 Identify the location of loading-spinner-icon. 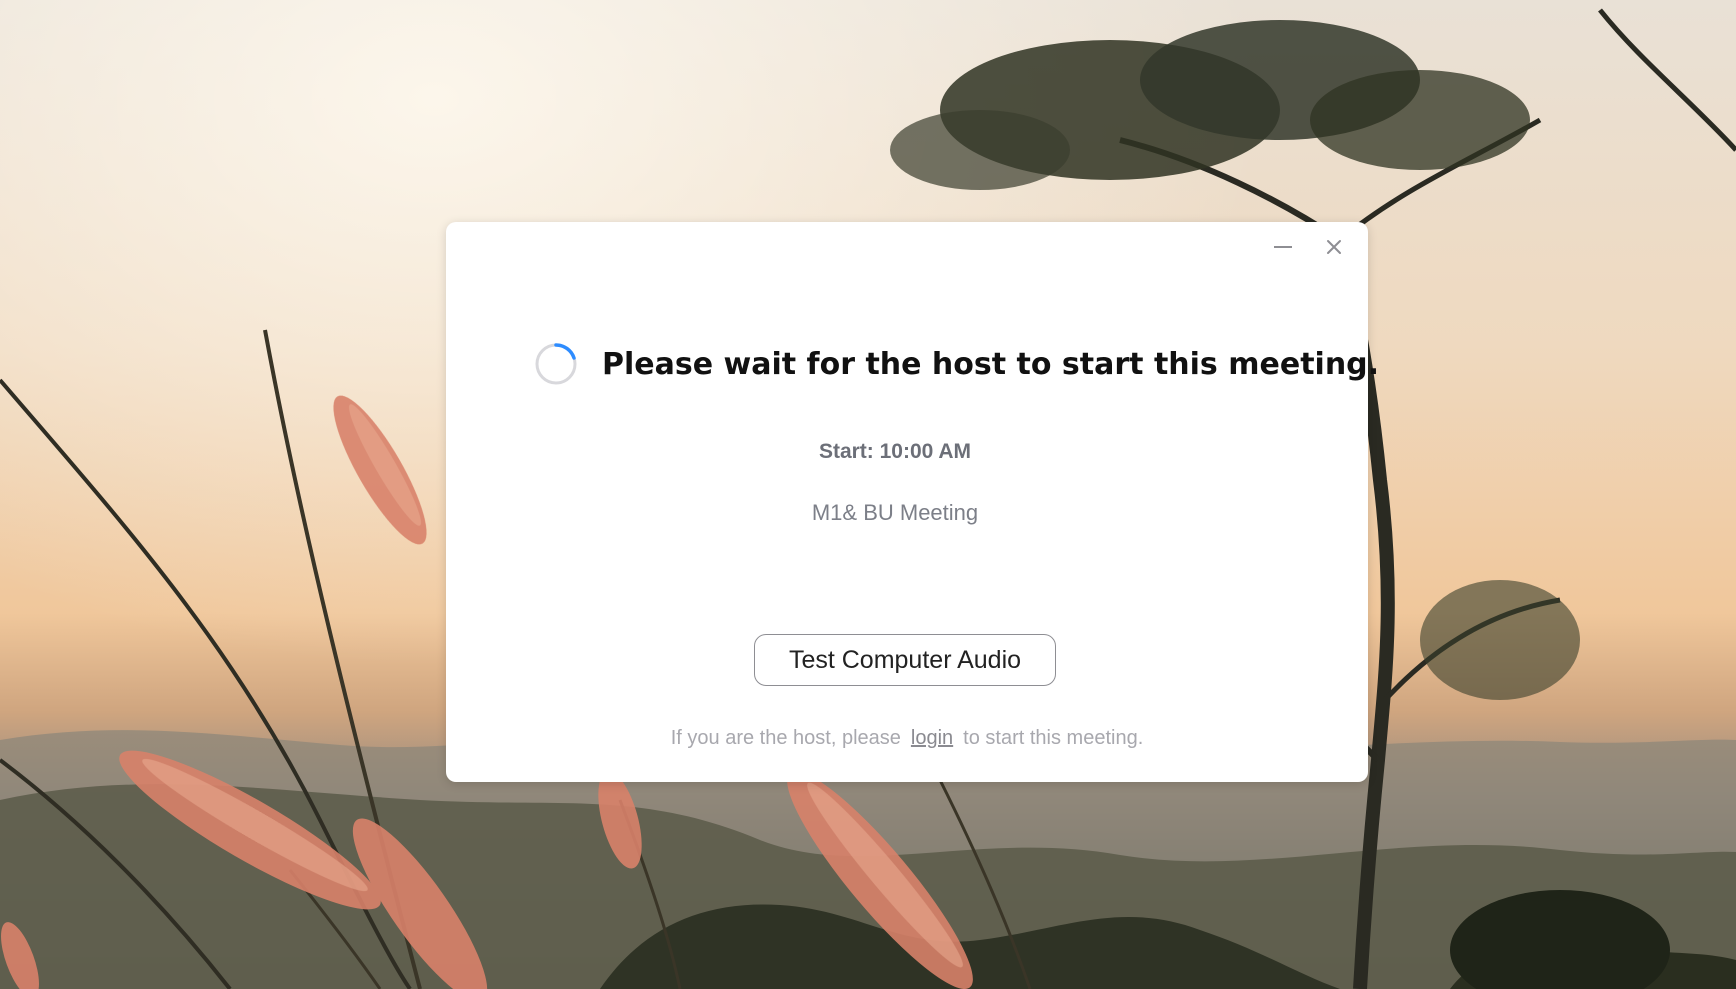
(556, 364).